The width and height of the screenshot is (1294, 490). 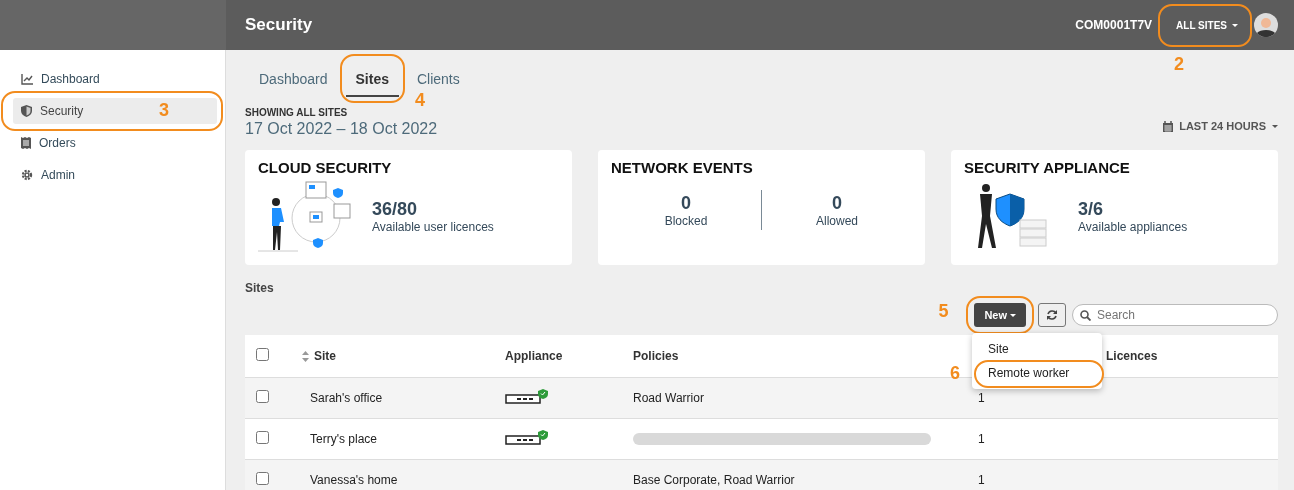 What do you see at coordinates (1131, 356) in the screenshot?
I see `column-header: Licences` at bounding box center [1131, 356].